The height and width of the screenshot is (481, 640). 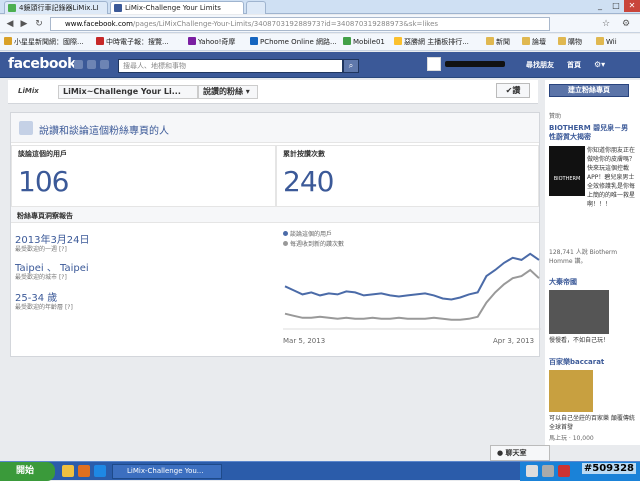 What do you see at coordinates (118, 8) in the screenshot?
I see `facebook-favicon-icon` at bounding box center [118, 8].